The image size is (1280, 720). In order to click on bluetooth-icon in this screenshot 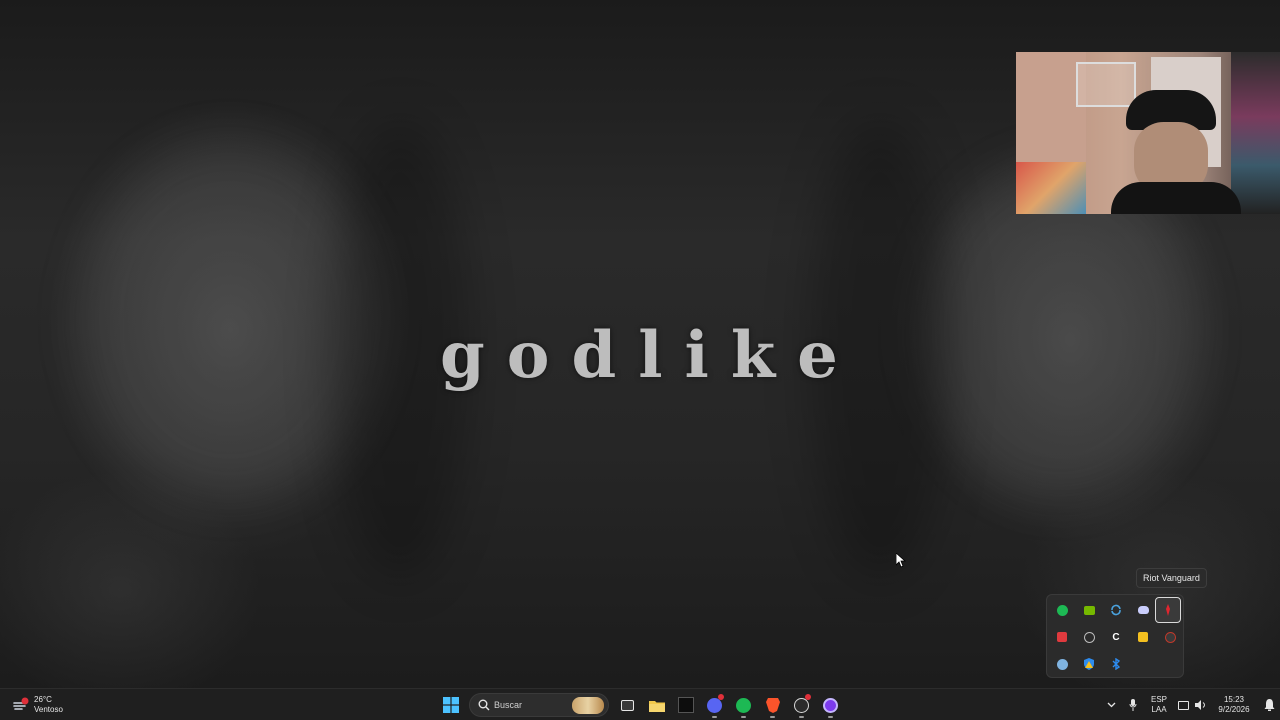, I will do `click(1116, 664)`.